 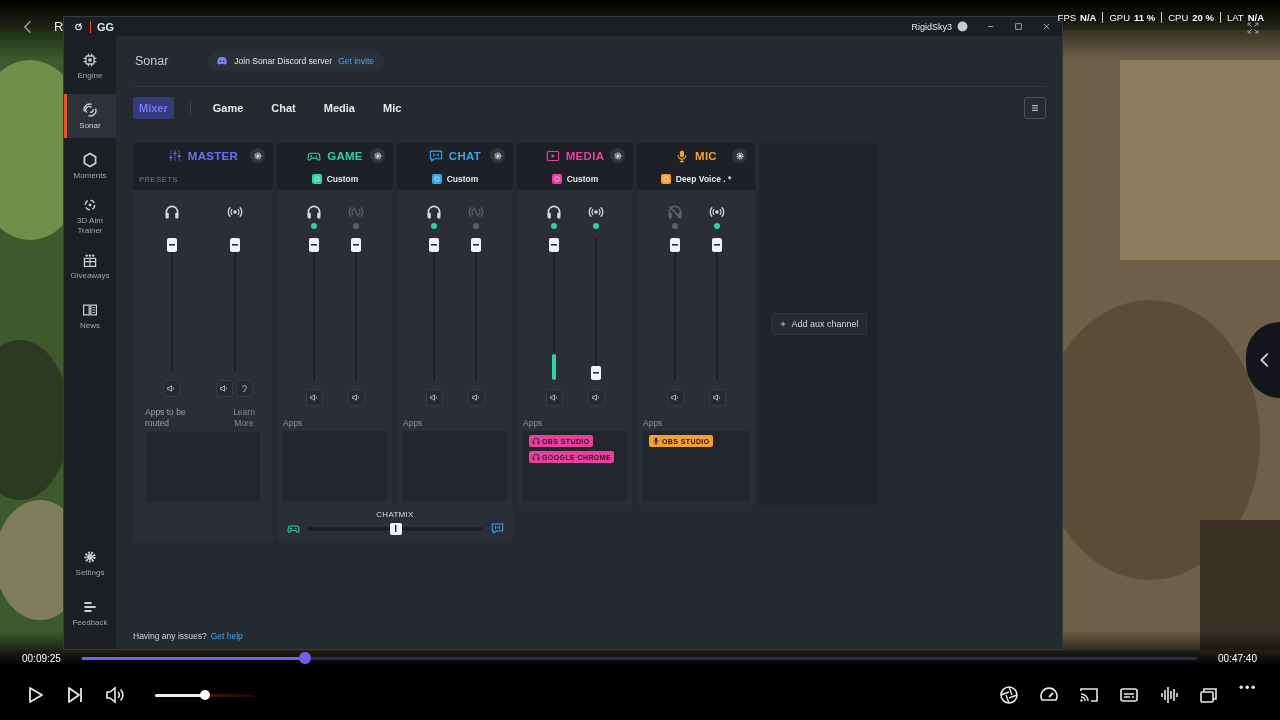 I want to click on maximize-button, so click(x=1018, y=26).